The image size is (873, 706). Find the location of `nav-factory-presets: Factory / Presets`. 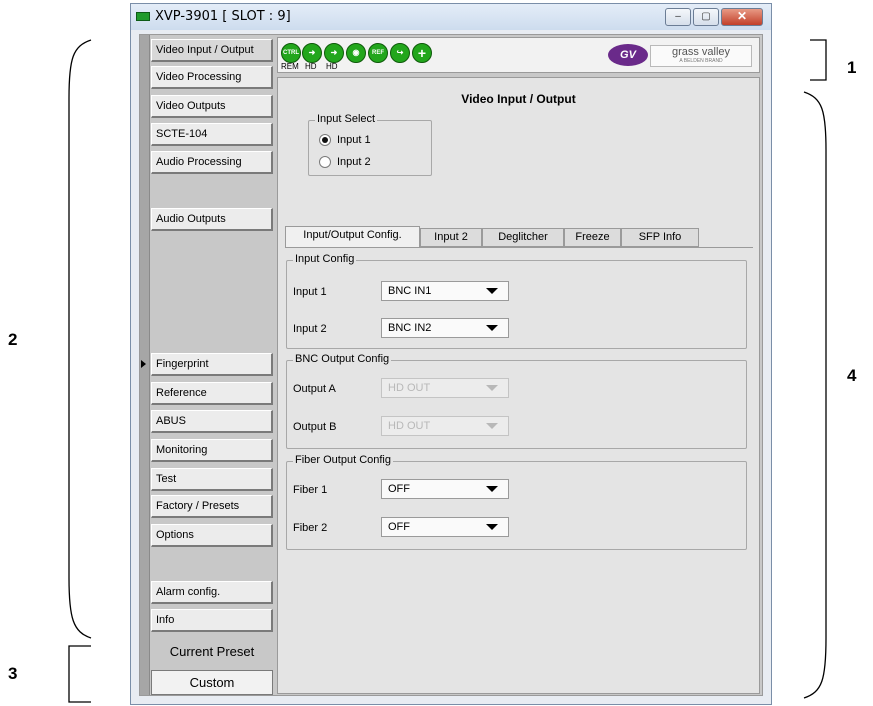

nav-factory-presets: Factory / Presets is located at coordinates (212, 506).